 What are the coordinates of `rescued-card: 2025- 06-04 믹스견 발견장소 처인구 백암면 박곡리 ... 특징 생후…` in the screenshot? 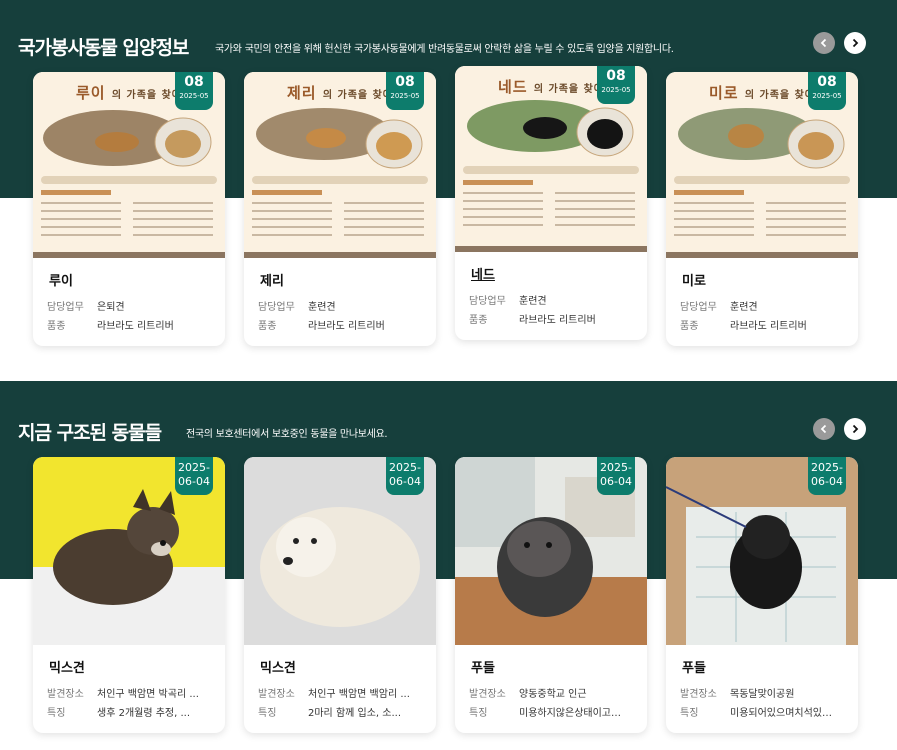 It's located at (129, 595).